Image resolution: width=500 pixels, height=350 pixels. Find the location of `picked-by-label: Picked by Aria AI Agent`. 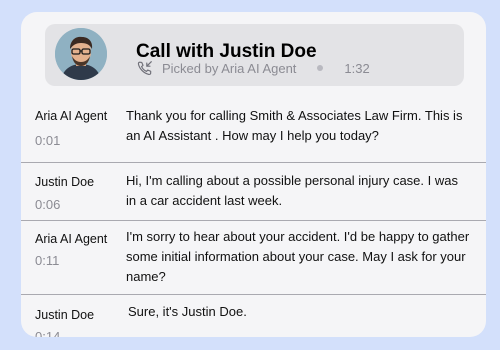

picked-by-label: Picked by Aria AI Agent is located at coordinates (229, 68).